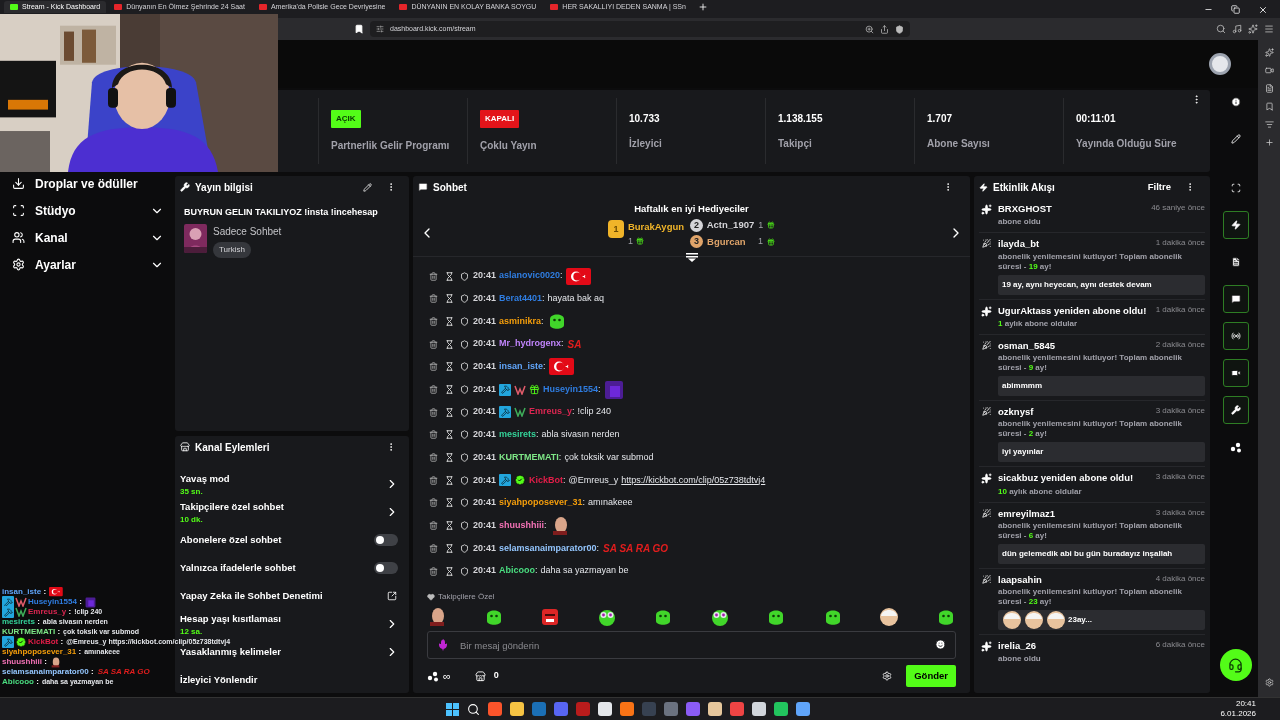  I want to click on chat-username: Huseyin1554:, so click(572, 389).